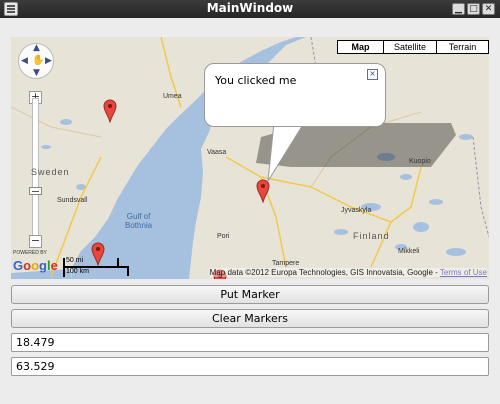 Image resolution: width=500 pixels, height=404 pixels. What do you see at coordinates (250, 318) in the screenshot?
I see `clear-markers-button: Clear Markers` at bounding box center [250, 318].